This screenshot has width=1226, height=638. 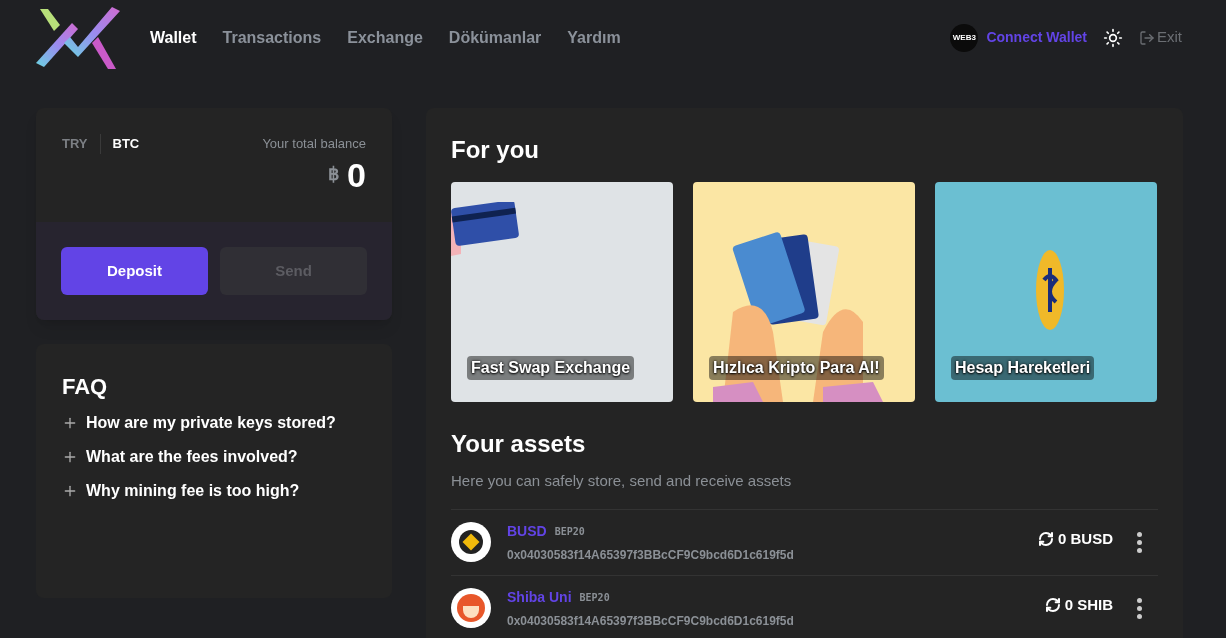 What do you see at coordinates (1046, 292) in the screenshot?
I see `promo-card: Hesap Hareketleri` at bounding box center [1046, 292].